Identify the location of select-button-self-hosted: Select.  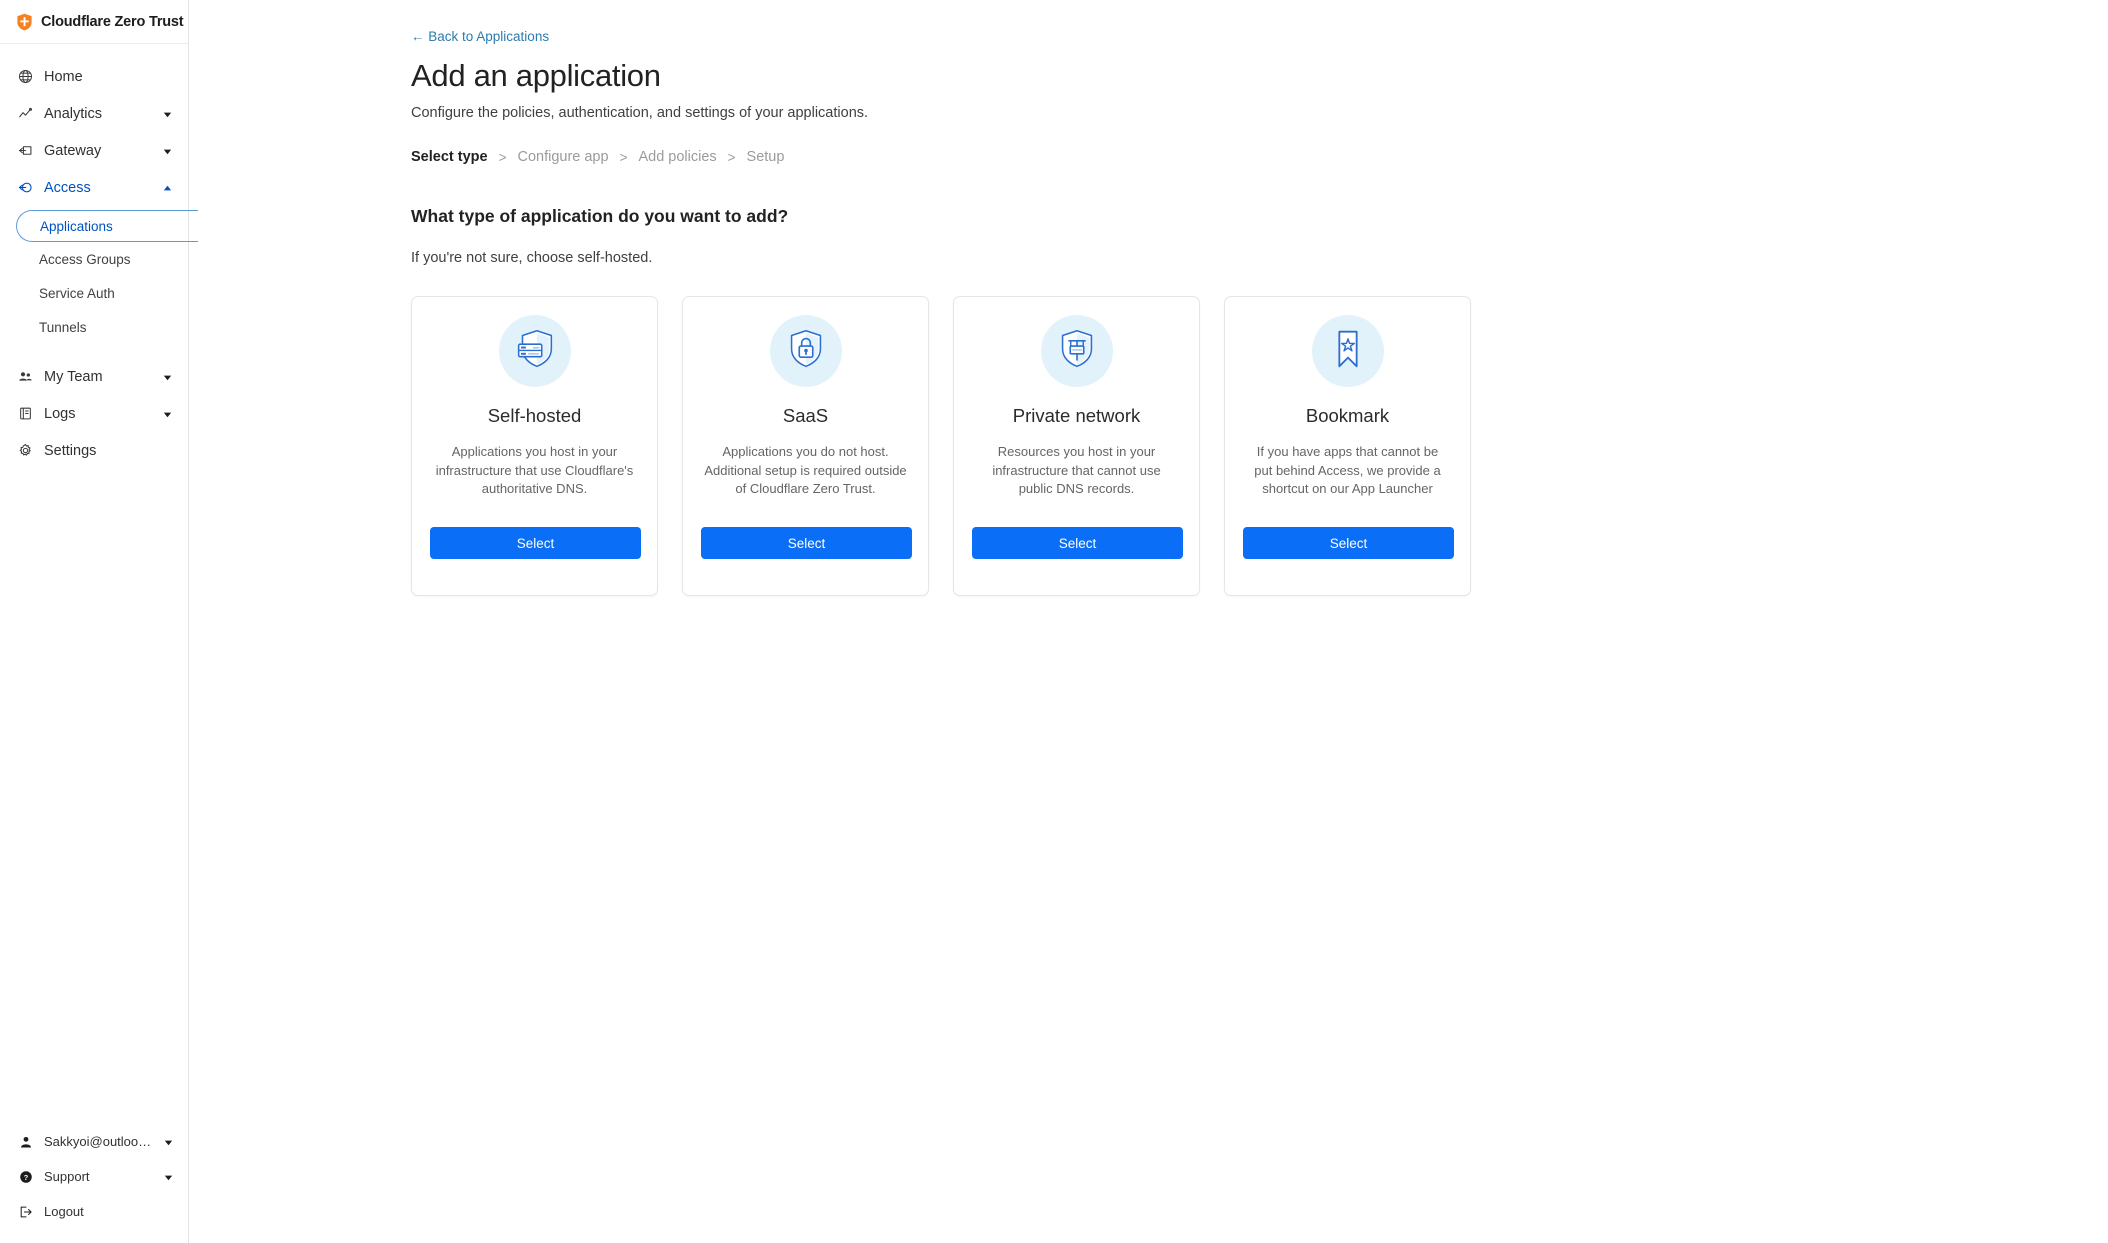
(535, 543).